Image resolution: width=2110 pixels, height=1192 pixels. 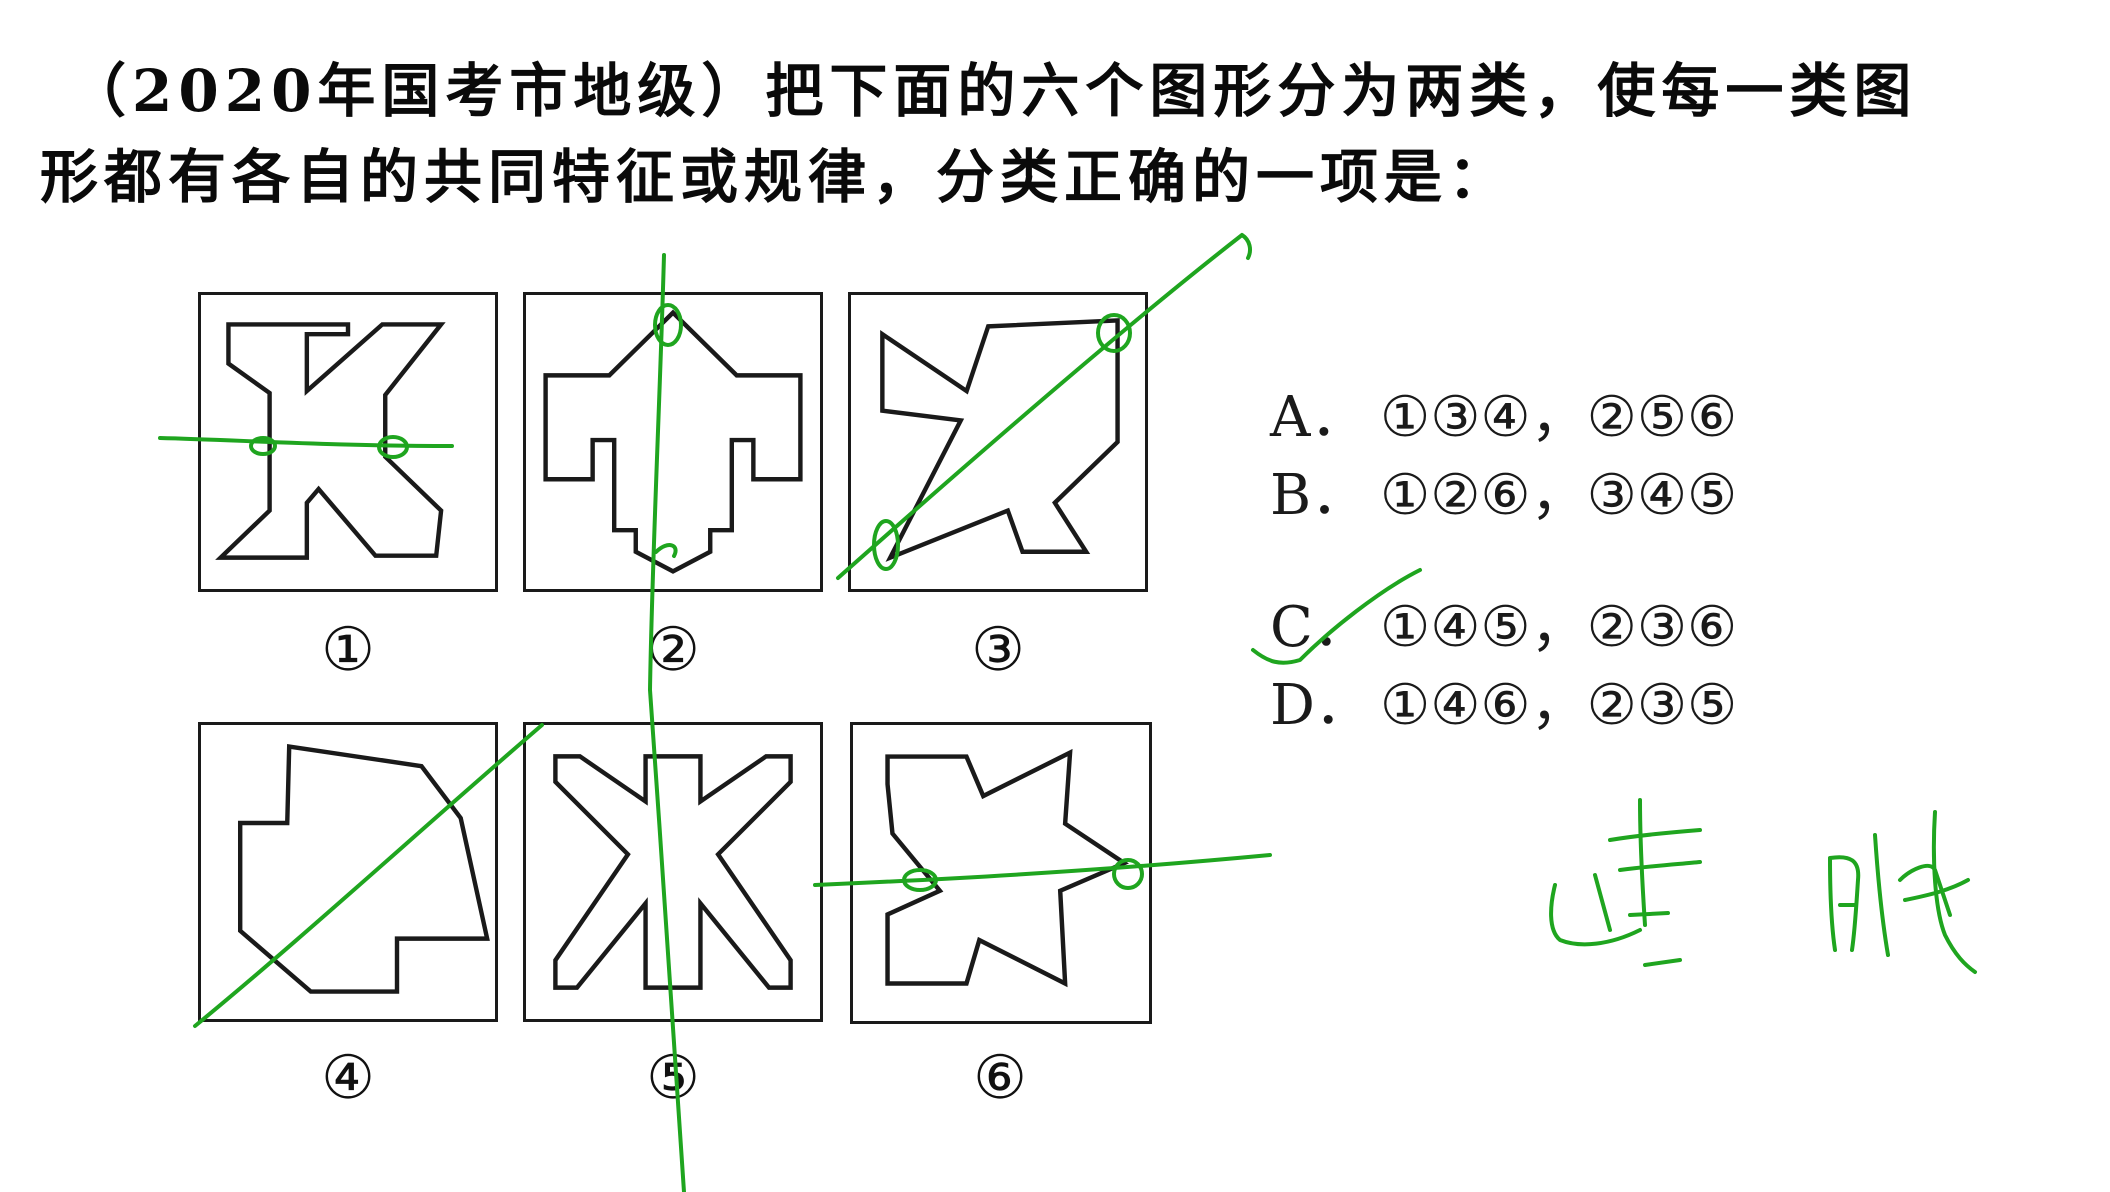 I want to click on figure-4-shape, so click(x=363, y=869).